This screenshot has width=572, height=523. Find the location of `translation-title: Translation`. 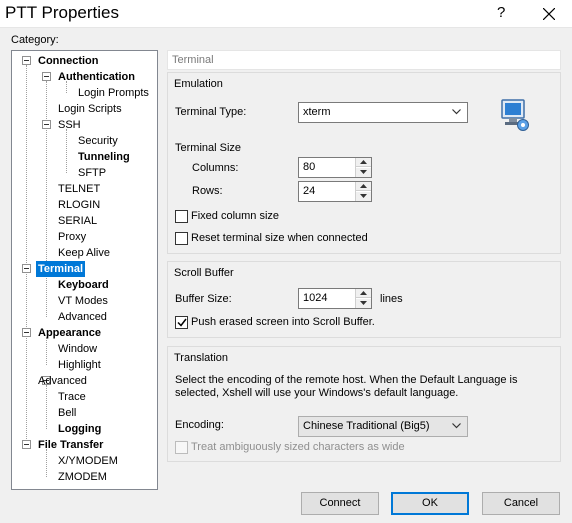

translation-title: Translation is located at coordinates (201, 358).